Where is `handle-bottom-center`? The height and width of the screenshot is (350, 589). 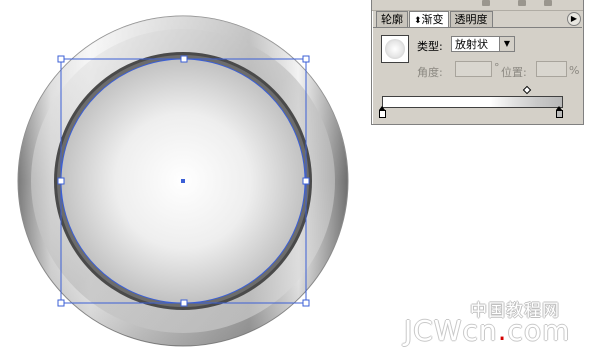 handle-bottom-center is located at coordinates (184, 303).